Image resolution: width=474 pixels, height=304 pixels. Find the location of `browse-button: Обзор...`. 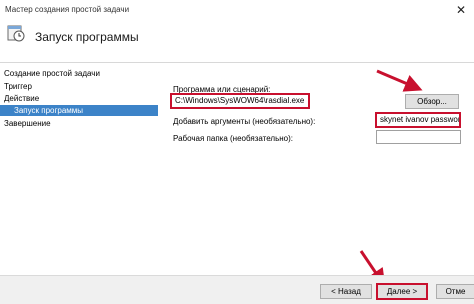

browse-button: Обзор... is located at coordinates (432, 101).